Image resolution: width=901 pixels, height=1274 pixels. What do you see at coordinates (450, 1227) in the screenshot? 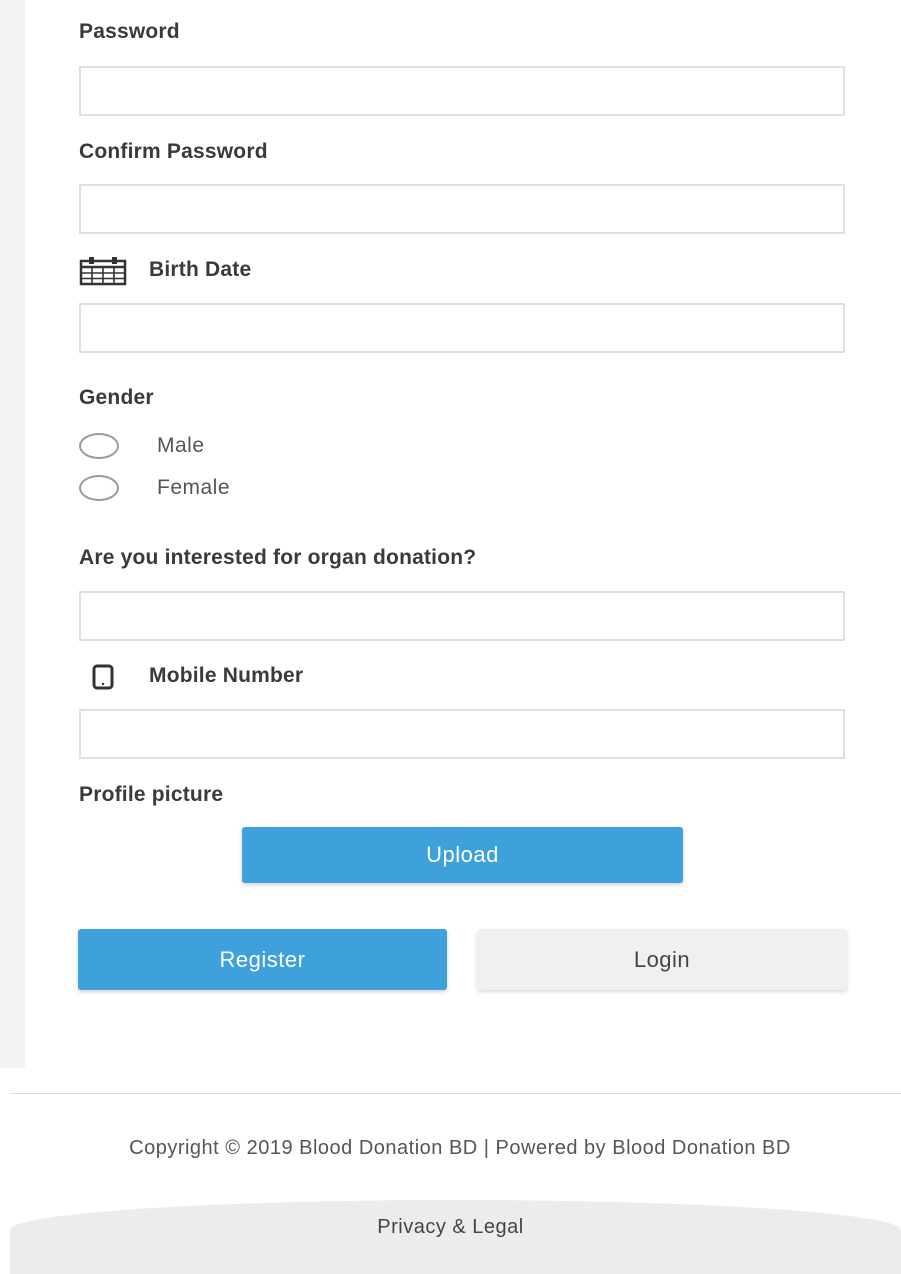
I see `privacy-legal-link: Privacy & Legal` at bounding box center [450, 1227].